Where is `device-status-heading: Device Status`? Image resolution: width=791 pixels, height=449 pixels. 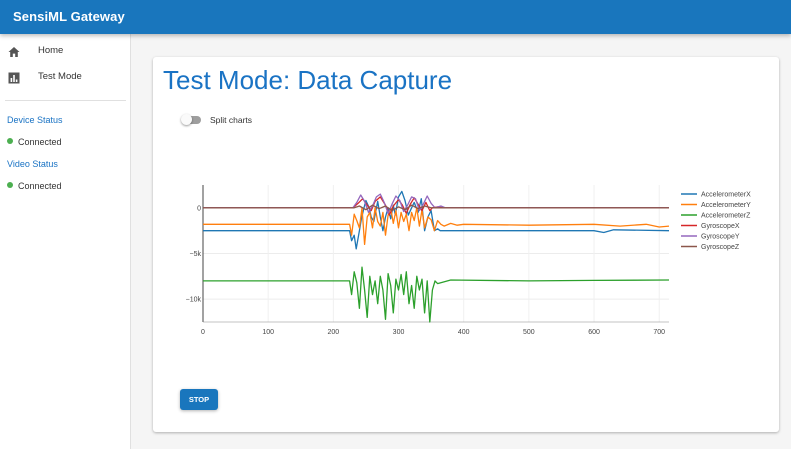
device-status-heading: Device Status is located at coordinates (35, 120).